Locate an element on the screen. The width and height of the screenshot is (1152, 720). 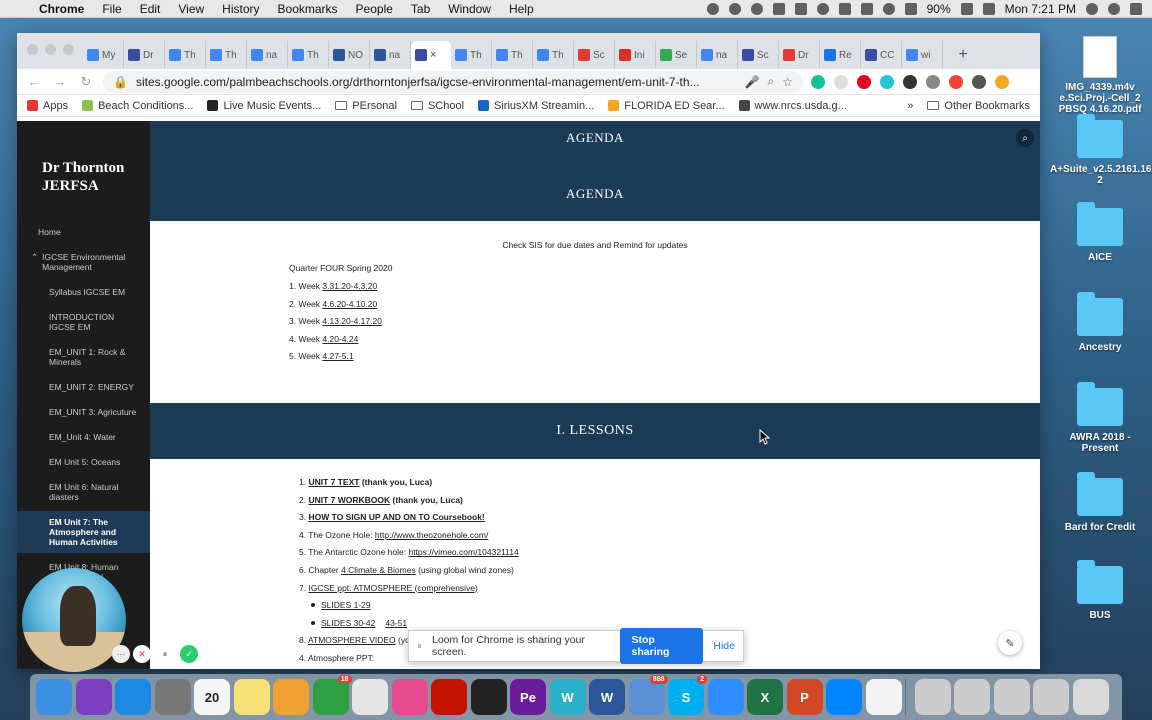
sidebar-nav-item: EM Unit 5: Oceans is located at coordinates (83, 462).